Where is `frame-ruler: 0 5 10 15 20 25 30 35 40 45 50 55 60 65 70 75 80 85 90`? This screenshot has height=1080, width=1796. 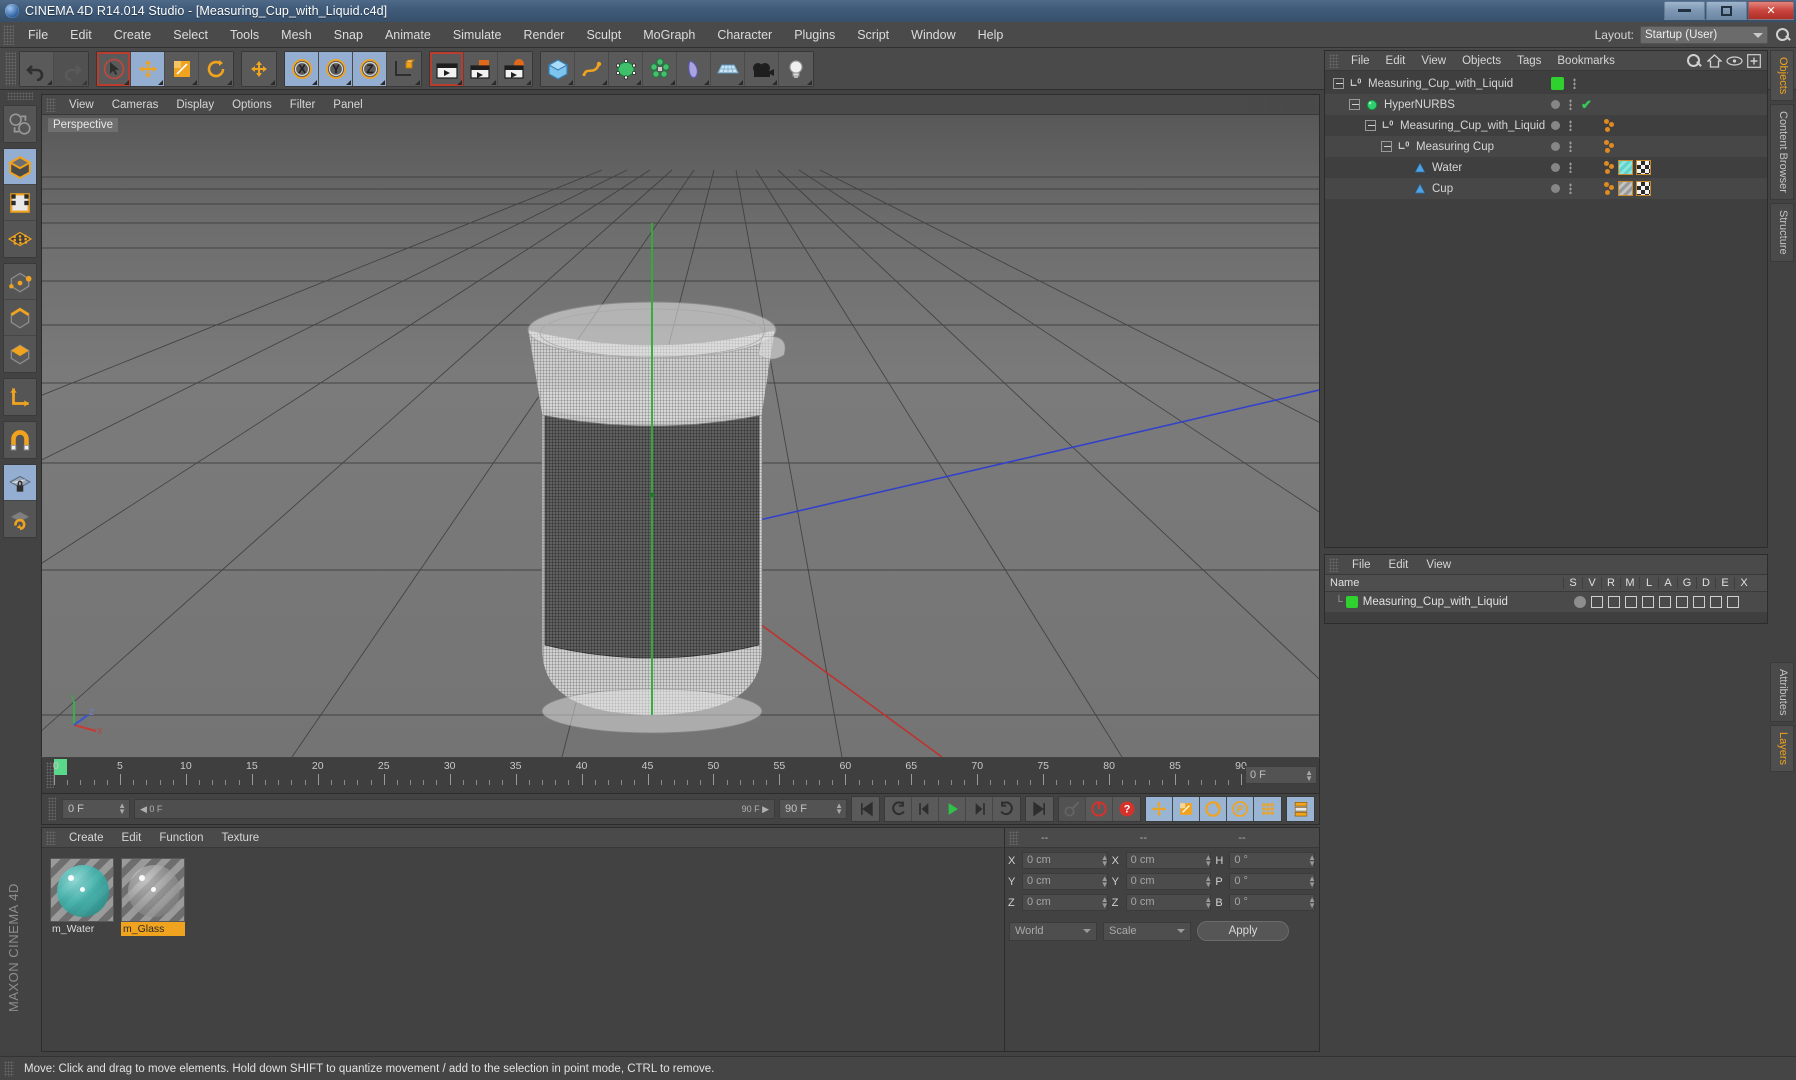
frame-ruler: 0 5 10 15 20 25 30 35 40 45 50 55 60 65 70 75 80 85 90 is located at coordinates (650, 775).